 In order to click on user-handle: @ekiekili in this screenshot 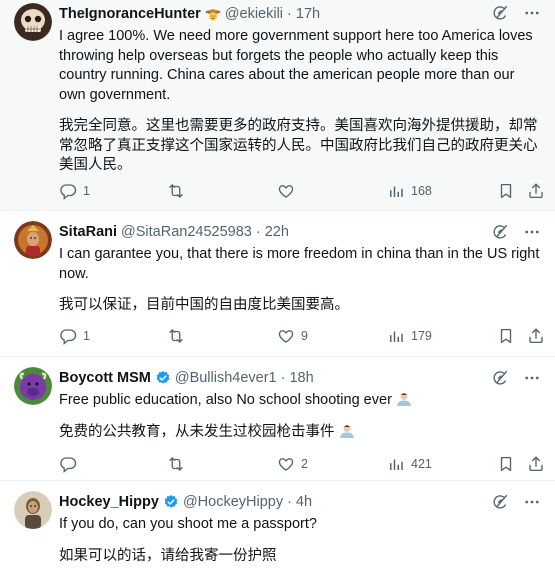, I will do `click(254, 14)`.